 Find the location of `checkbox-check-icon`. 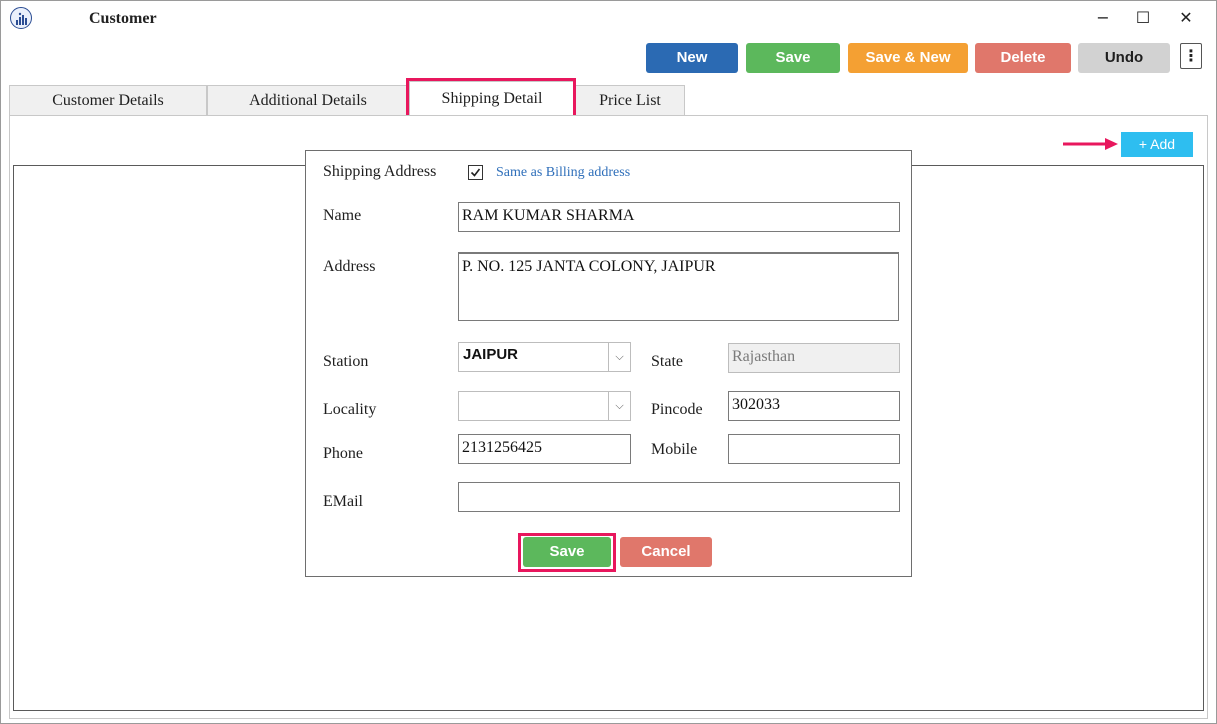

checkbox-check-icon is located at coordinates (475, 172).